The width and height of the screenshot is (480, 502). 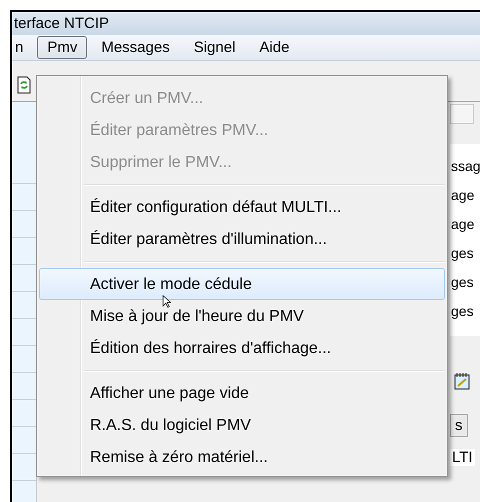 I want to click on menu-bar-item: Messages, so click(x=135, y=47).